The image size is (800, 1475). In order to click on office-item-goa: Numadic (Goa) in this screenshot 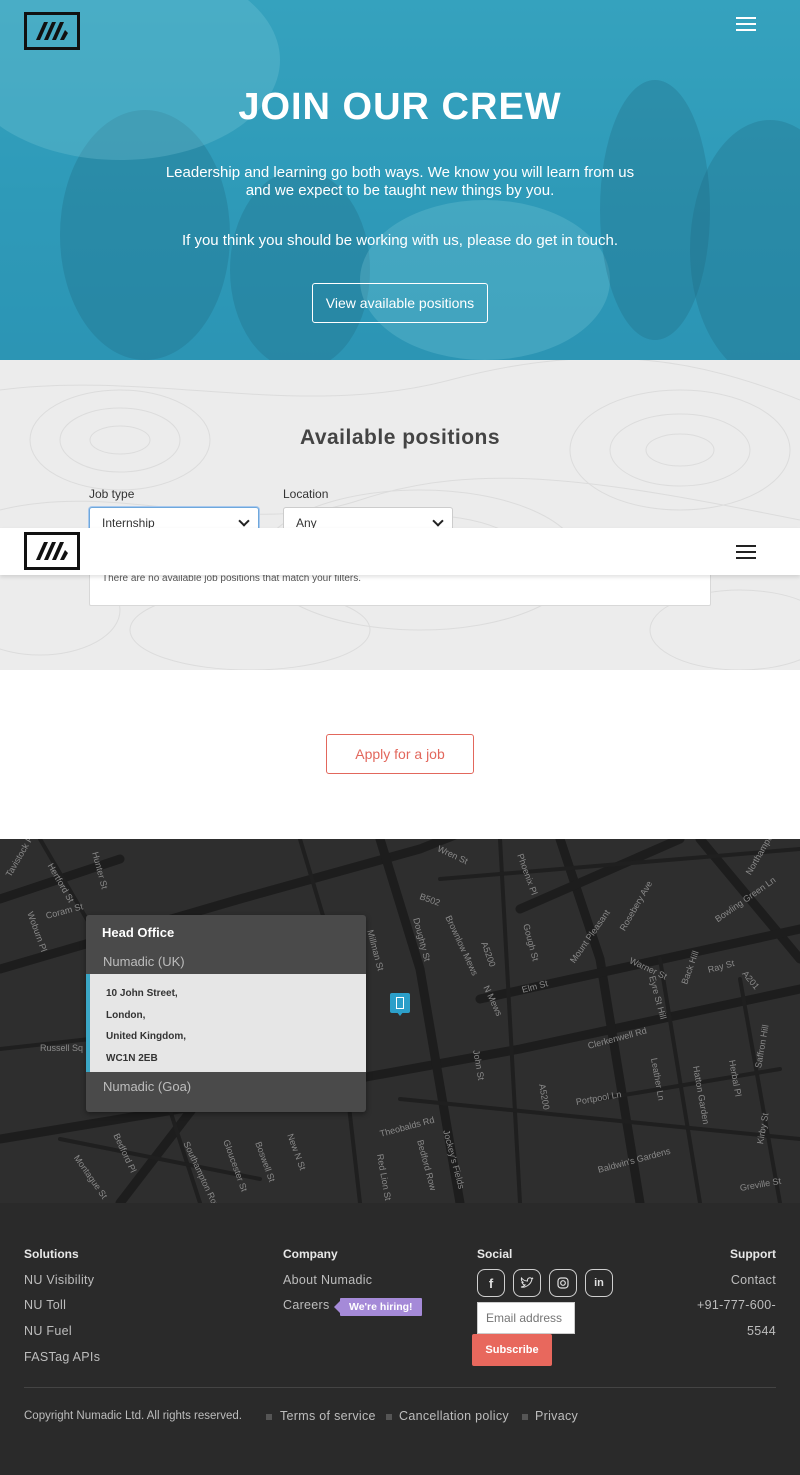, I will do `click(147, 1086)`.